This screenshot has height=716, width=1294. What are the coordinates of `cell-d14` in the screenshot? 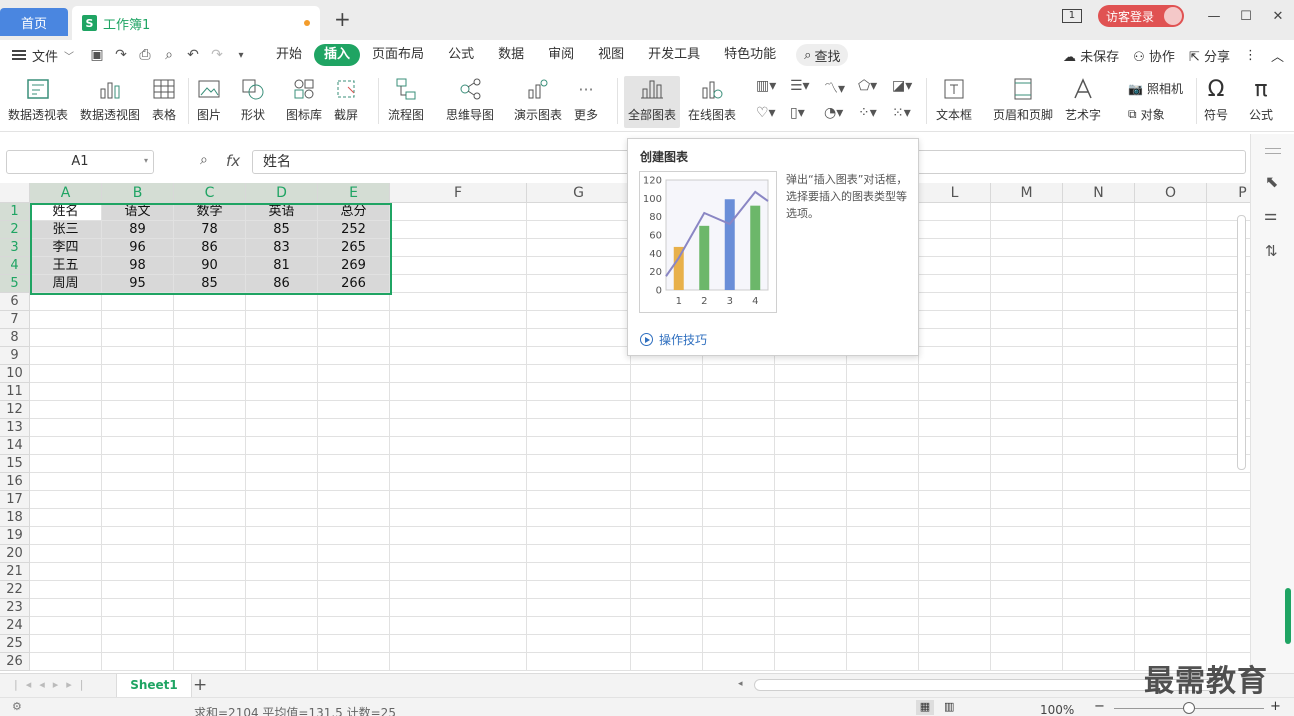 It's located at (282, 446).